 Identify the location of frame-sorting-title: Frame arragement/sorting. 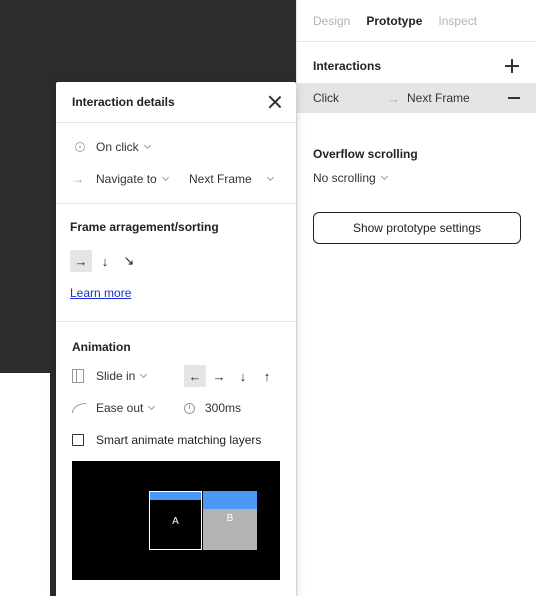
(144, 227).